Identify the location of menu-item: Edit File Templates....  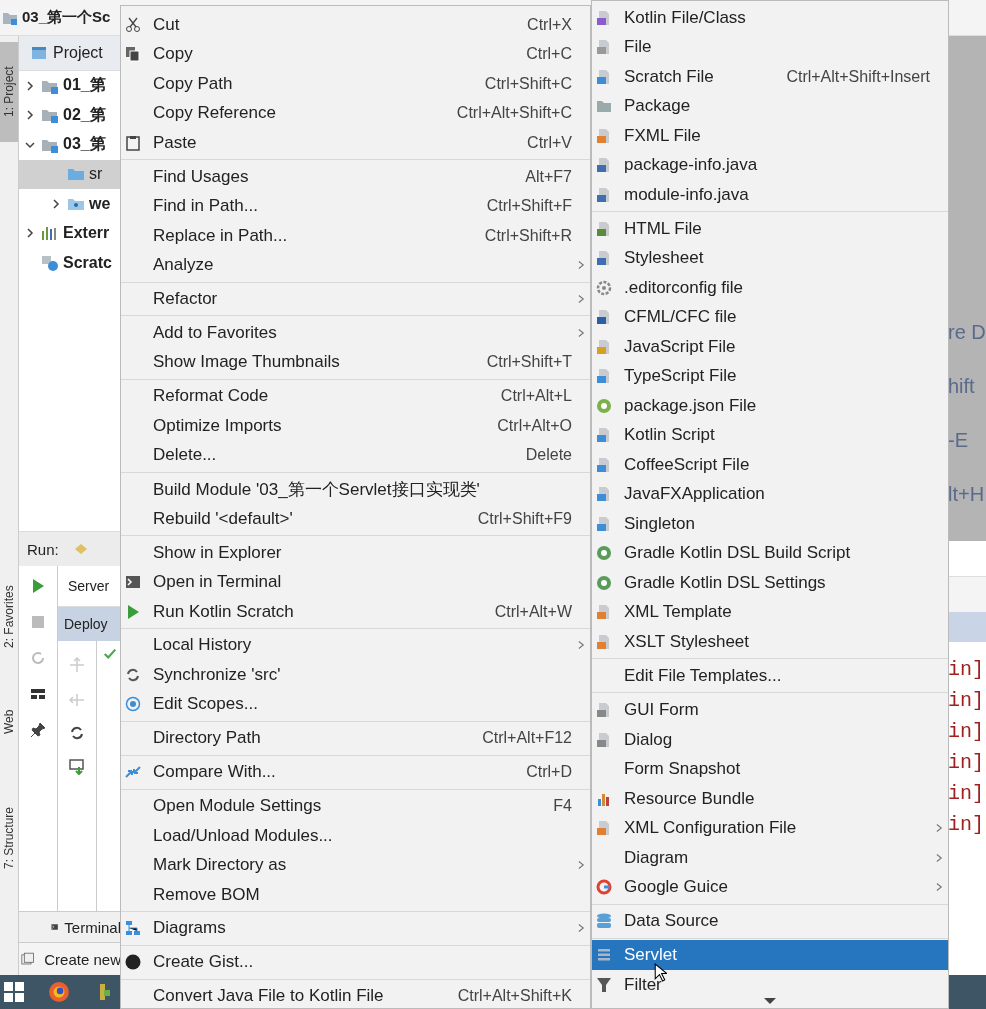
(770, 676).